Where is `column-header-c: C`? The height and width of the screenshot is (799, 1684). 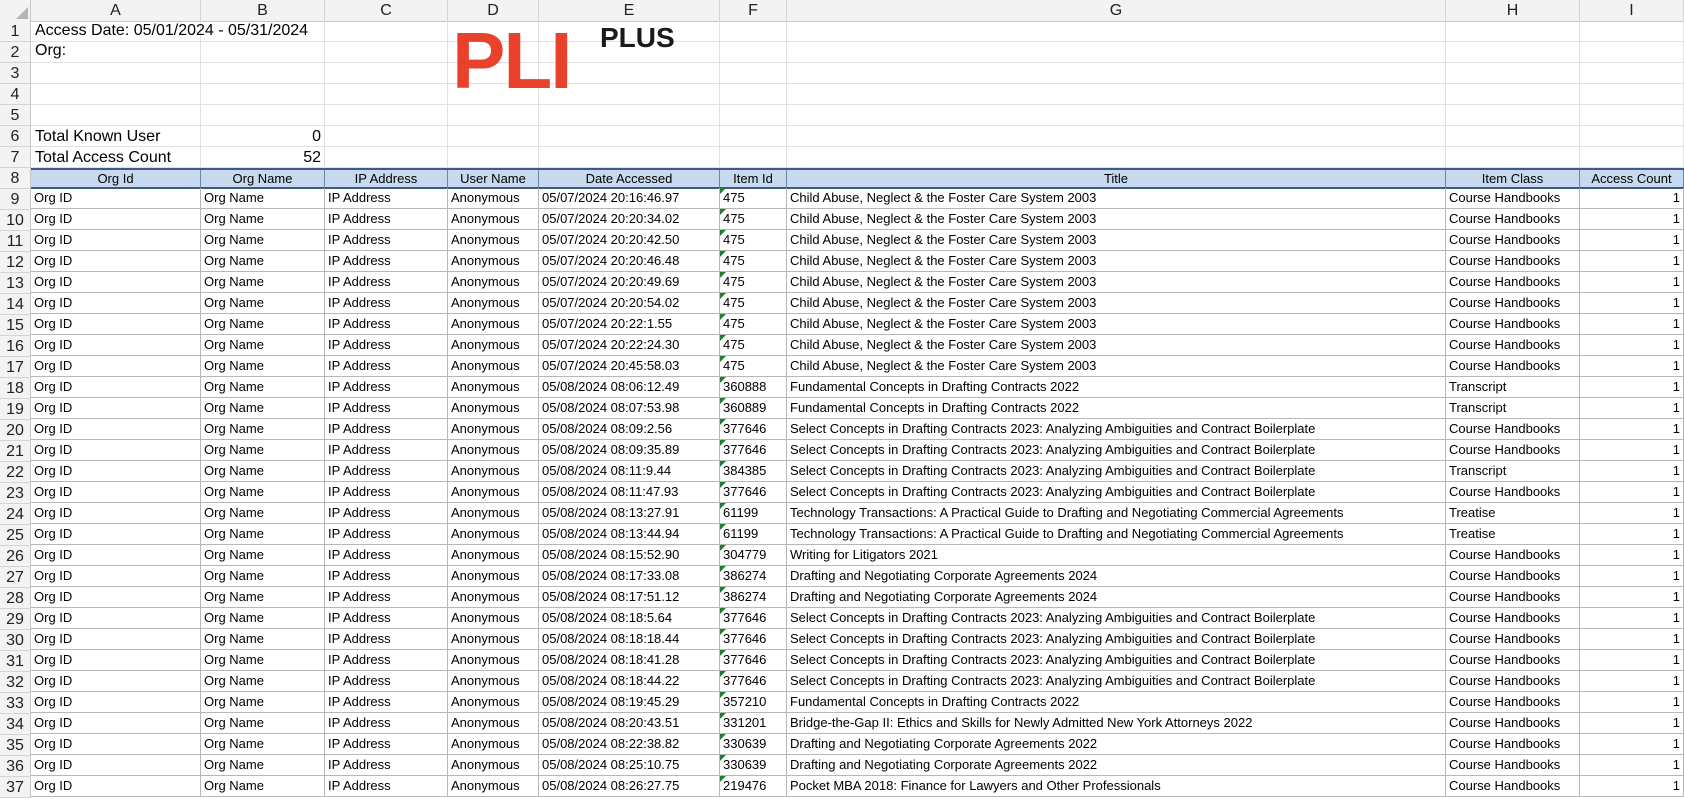
column-header-c: C is located at coordinates (386, 10).